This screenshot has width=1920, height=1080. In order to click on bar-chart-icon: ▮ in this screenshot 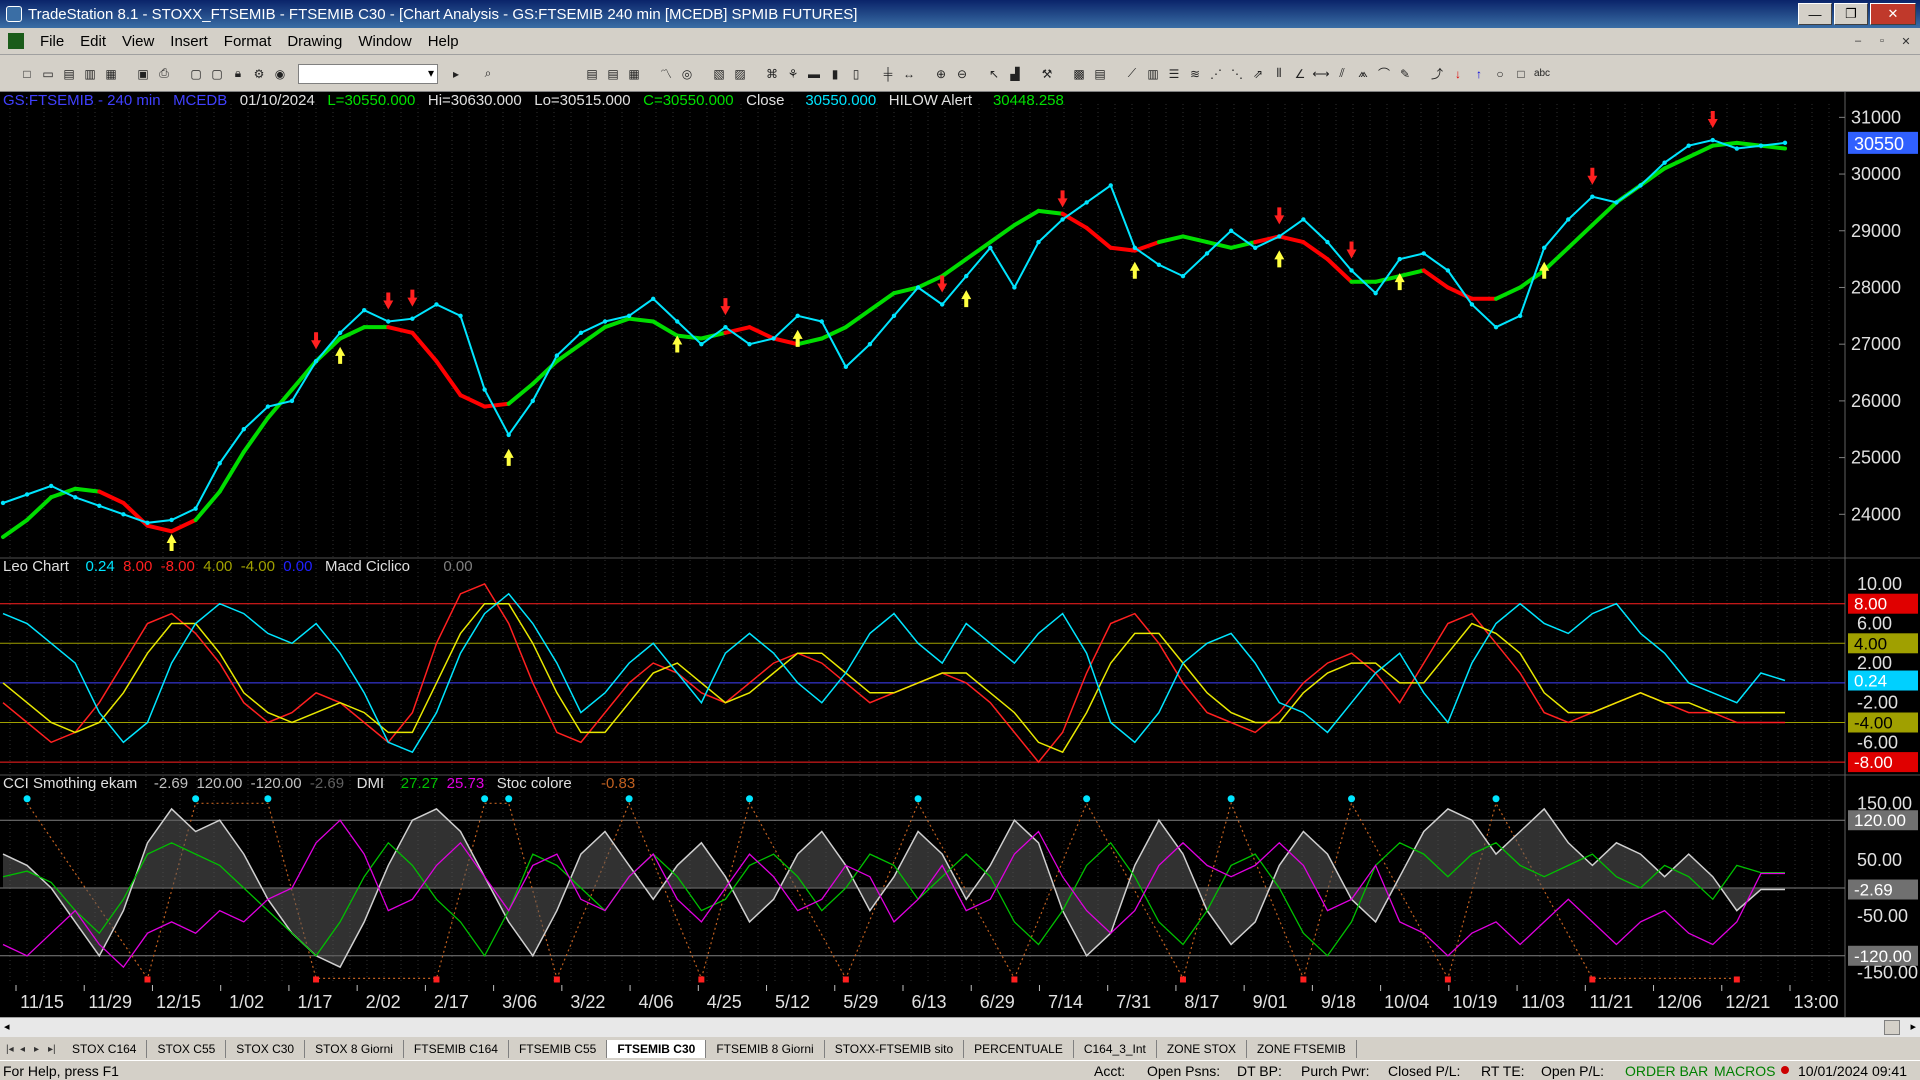, I will do `click(835, 74)`.